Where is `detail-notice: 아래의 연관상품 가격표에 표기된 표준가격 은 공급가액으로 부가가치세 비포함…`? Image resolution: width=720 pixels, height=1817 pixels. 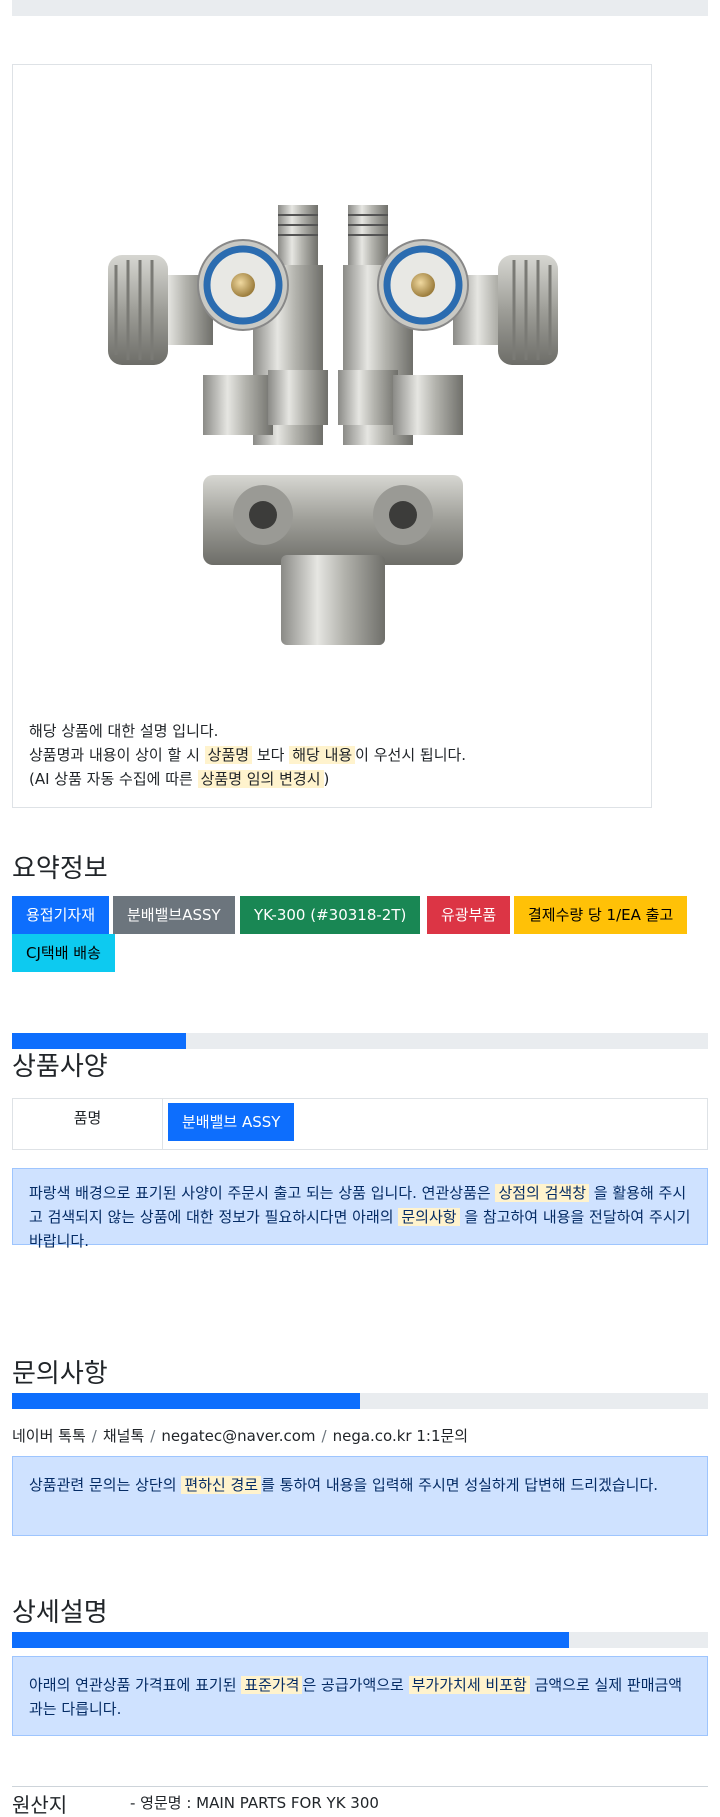 detail-notice: 아래의 연관상품 가격표에 표기된 표준가격 은 공급가액으로 부가가치세 비포함… is located at coordinates (360, 1696).